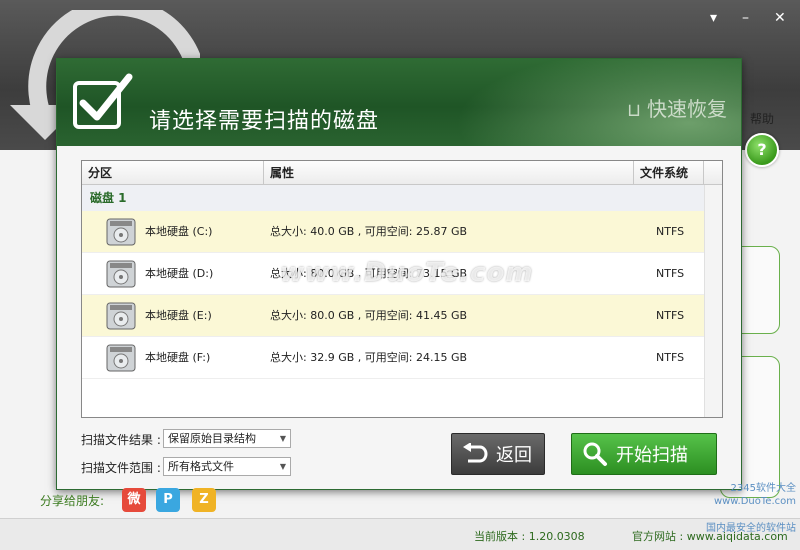 The height and width of the screenshot is (550, 800). I want to click on partition-attributes: 总大小: 80.0 GB , 可用空间: 41.45 GB, so click(369, 315).